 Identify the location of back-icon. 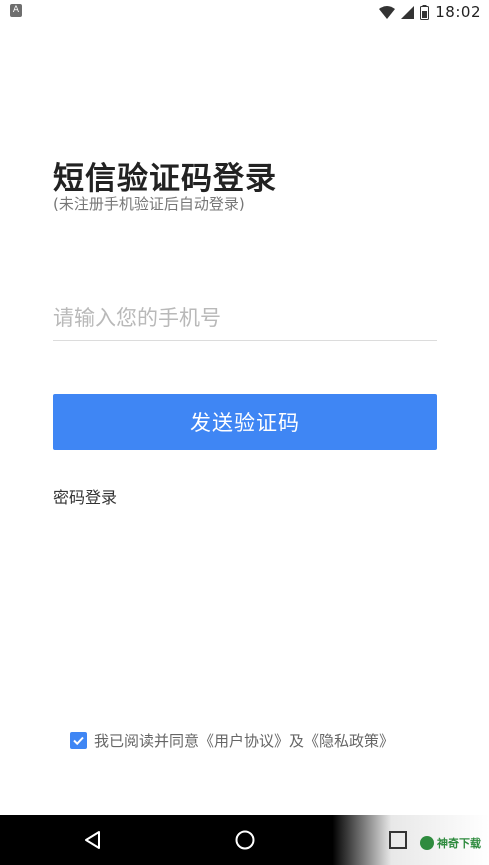
(93, 840).